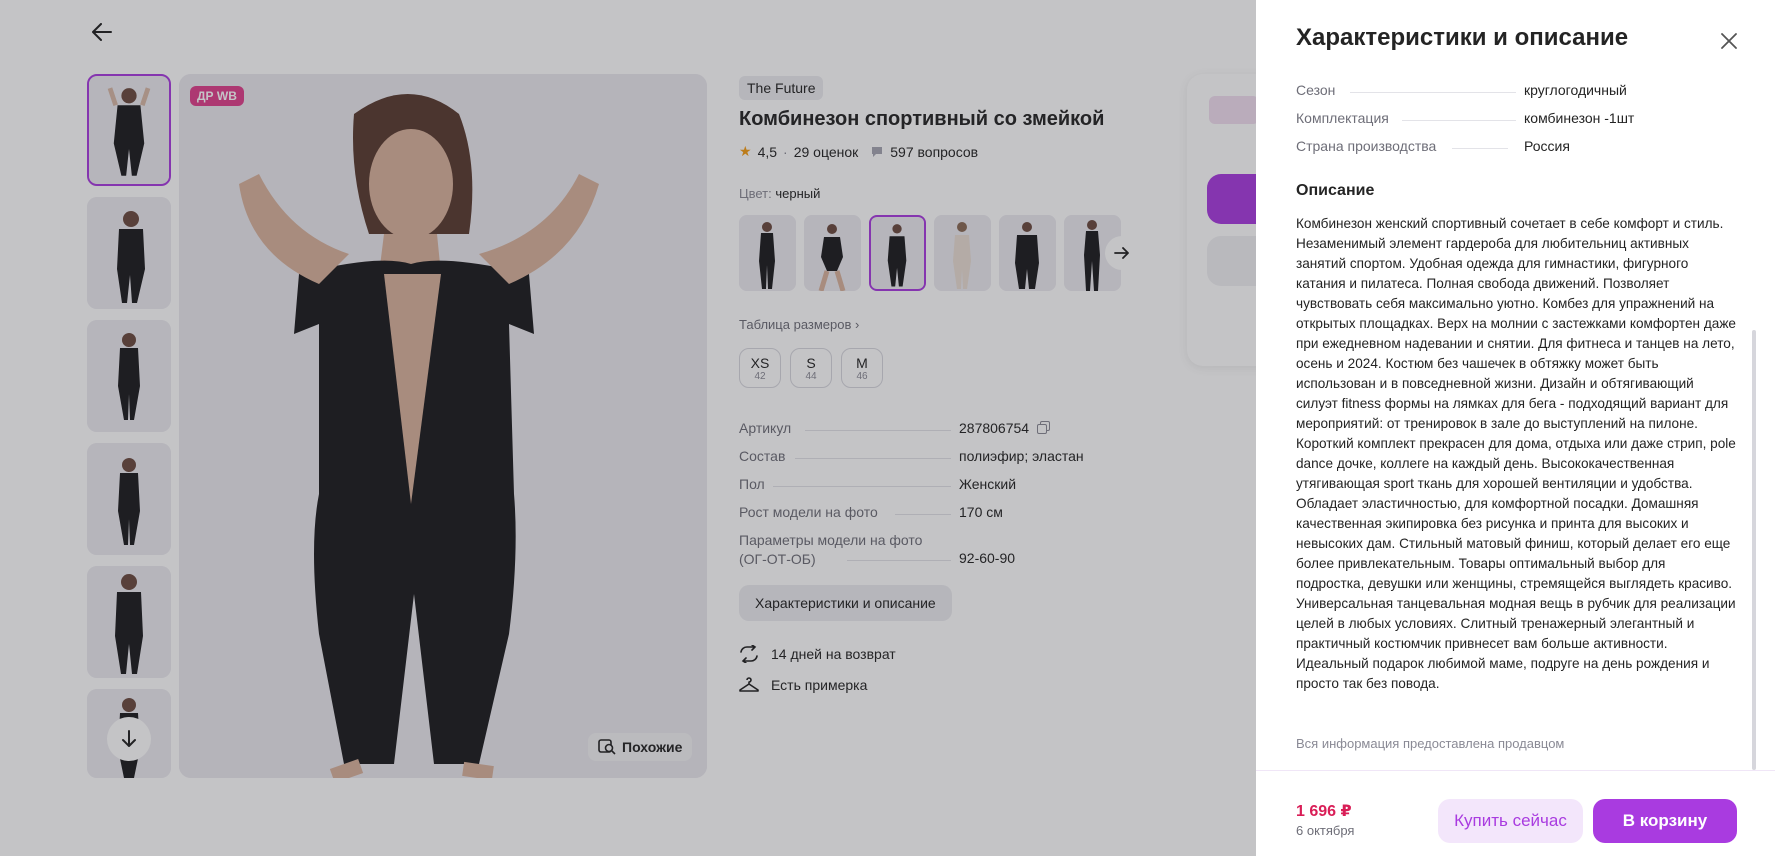 The width and height of the screenshot is (1775, 856). Describe the element at coordinates (1366, 146) in the screenshot. I see `char-key: Страна производства` at that location.